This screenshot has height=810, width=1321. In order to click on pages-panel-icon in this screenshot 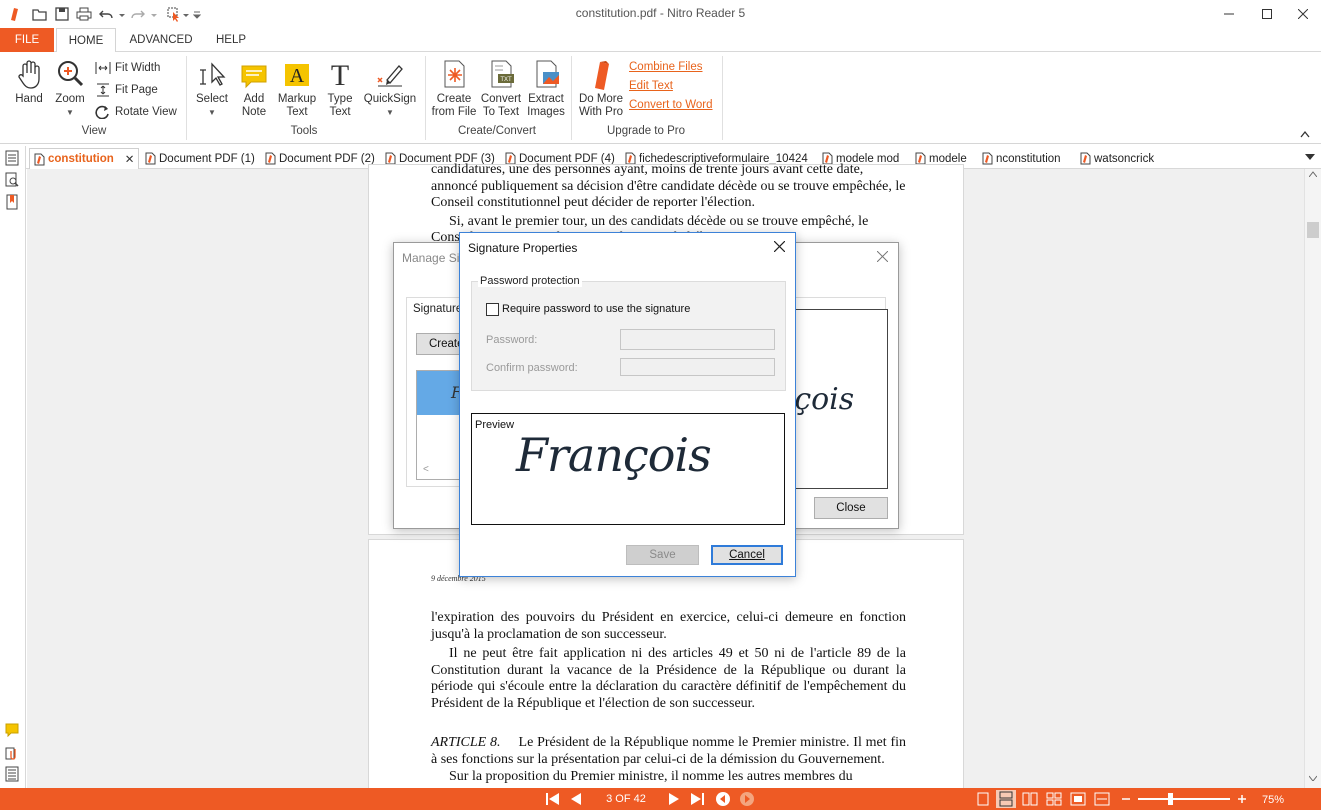, I will do `click(12, 158)`.